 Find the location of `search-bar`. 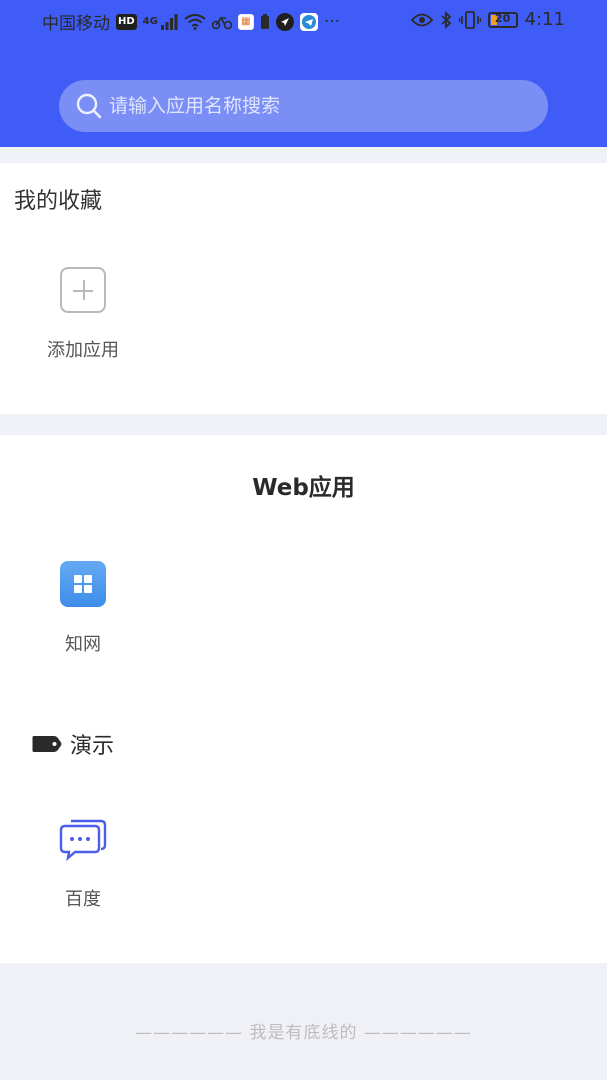

search-bar is located at coordinates (303, 106).